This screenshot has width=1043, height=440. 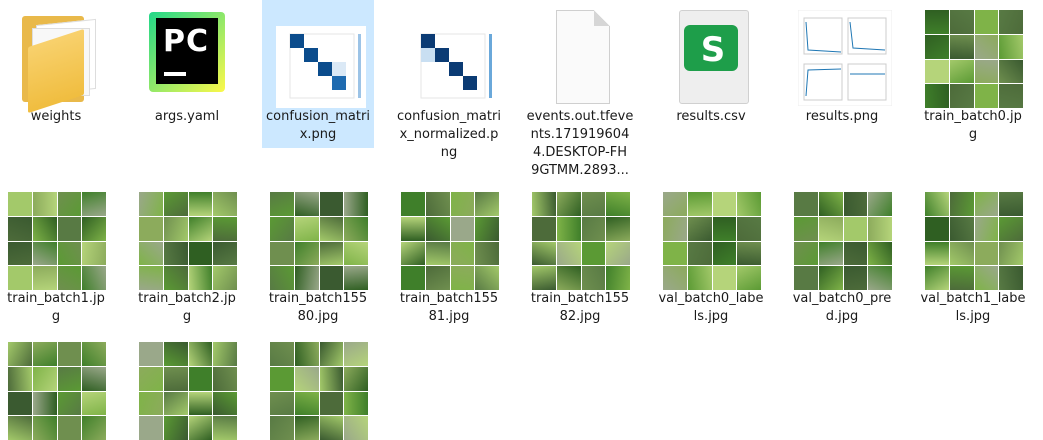 I want to click on file-item-train-batch15580: train_batch155 80.jpg, so click(x=318, y=267).